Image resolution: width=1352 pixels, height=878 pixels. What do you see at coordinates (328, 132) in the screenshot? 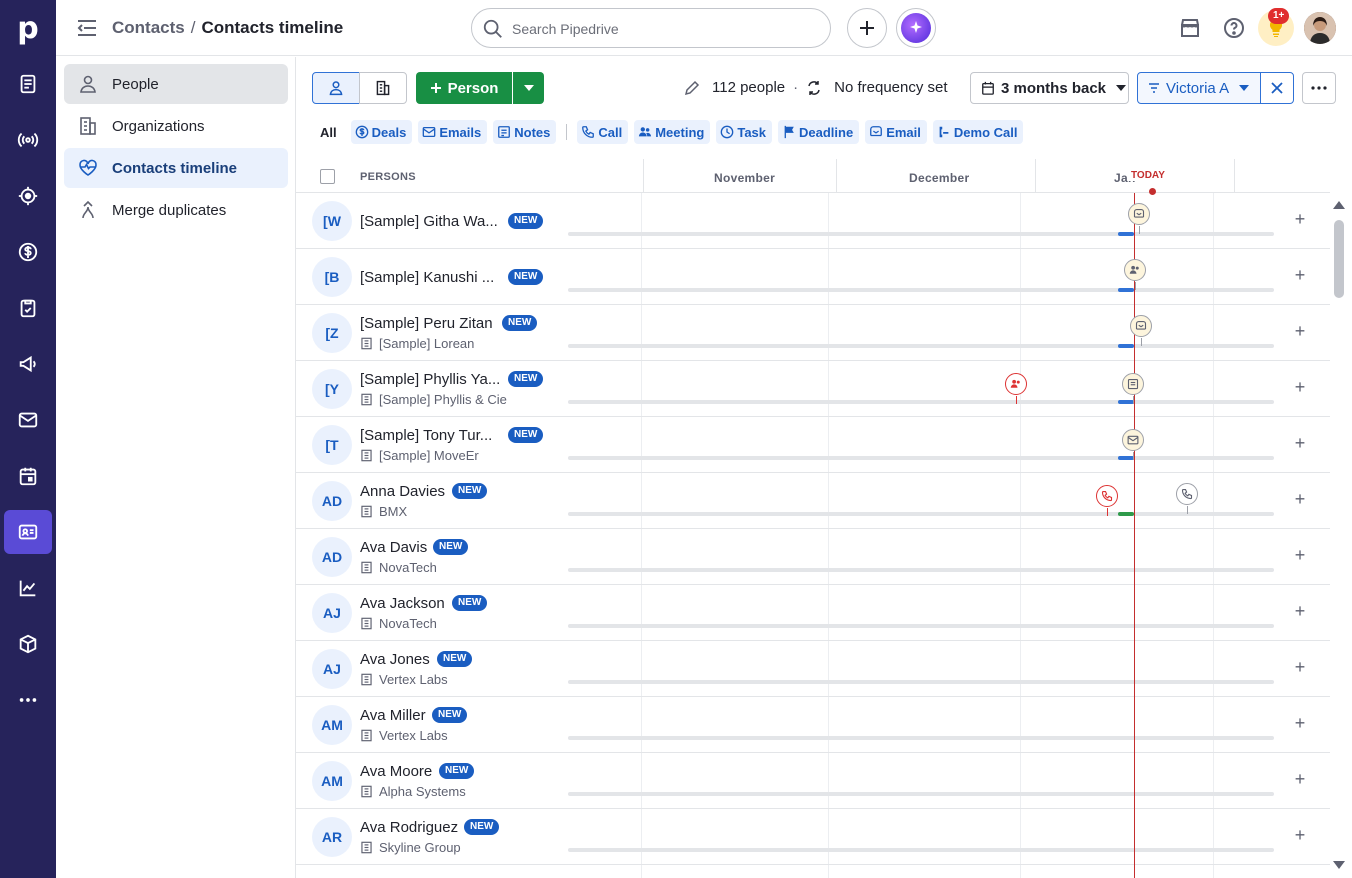
I see `chip-all: All` at bounding box center [328, 132].